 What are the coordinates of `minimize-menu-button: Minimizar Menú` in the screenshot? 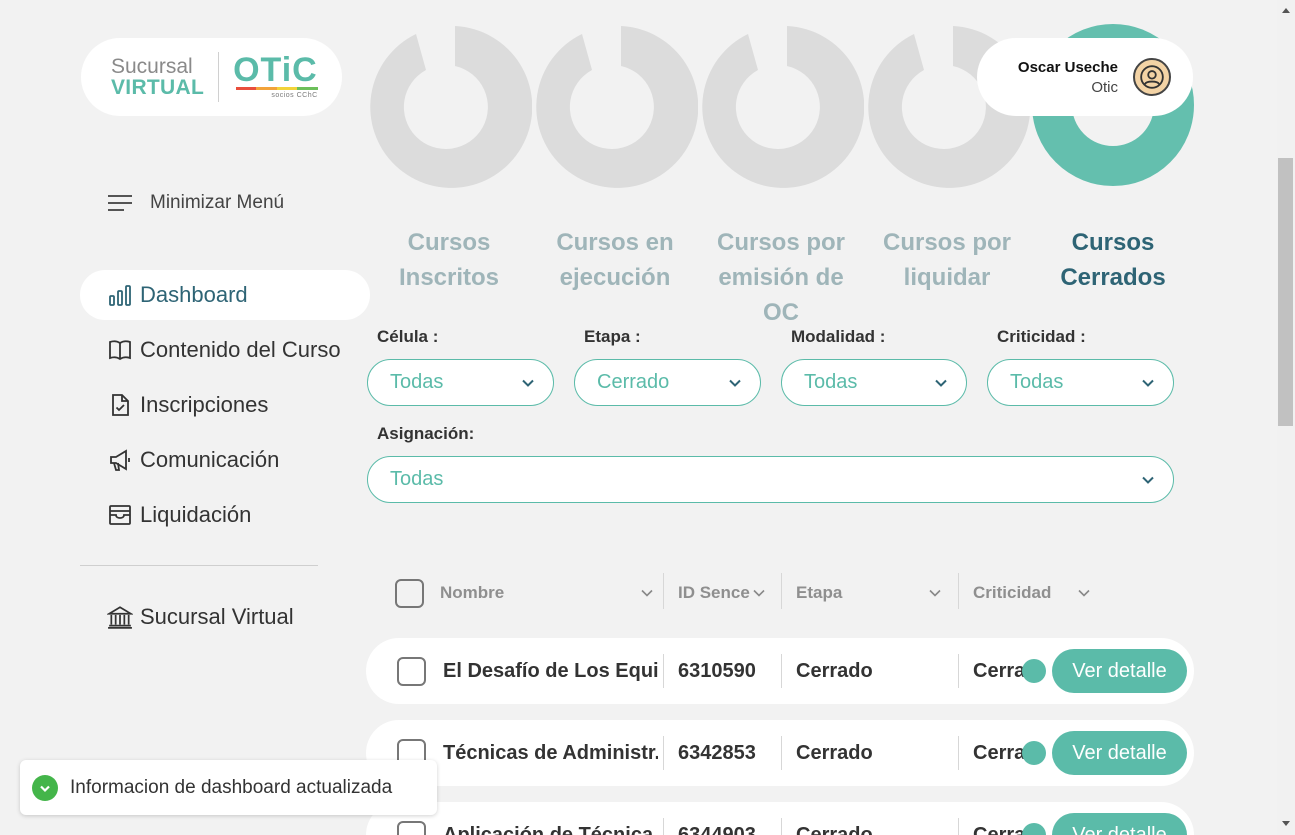 It's located at (196, 203).